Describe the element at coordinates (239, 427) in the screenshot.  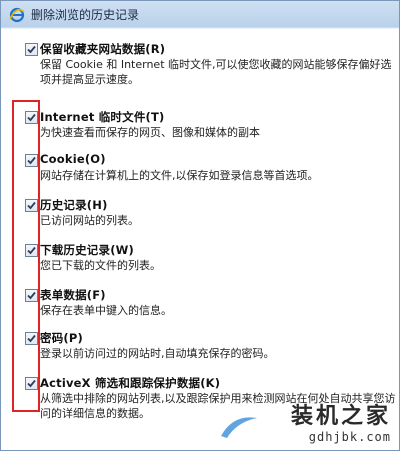
I see `watermark-swoosh-icon` at that location.